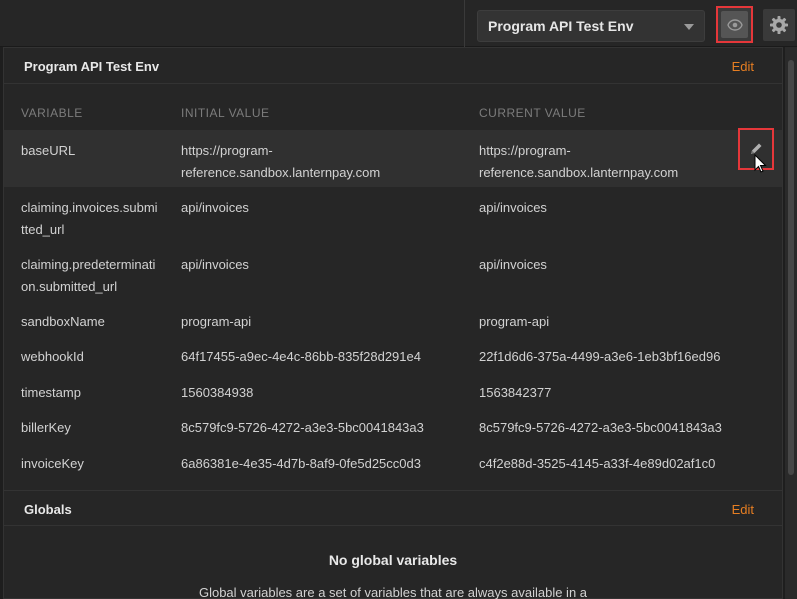 The height and width of the screenshot is (599, 797). Describe the element at coordinates (92, 66) in the screenshot. I see `environment-title: Program API Test Env` at that location.